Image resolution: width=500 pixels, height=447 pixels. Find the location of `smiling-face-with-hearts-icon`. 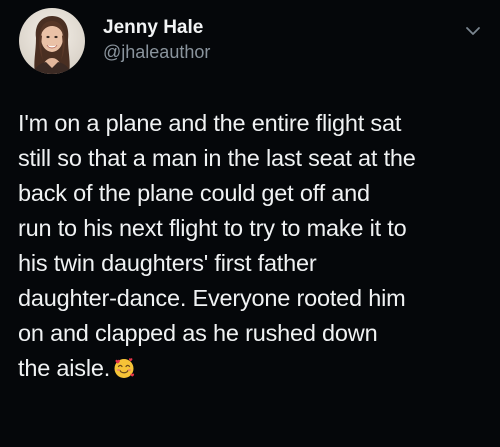

smiling-face-with-hearts-icon is located at coordinates (124, 366).